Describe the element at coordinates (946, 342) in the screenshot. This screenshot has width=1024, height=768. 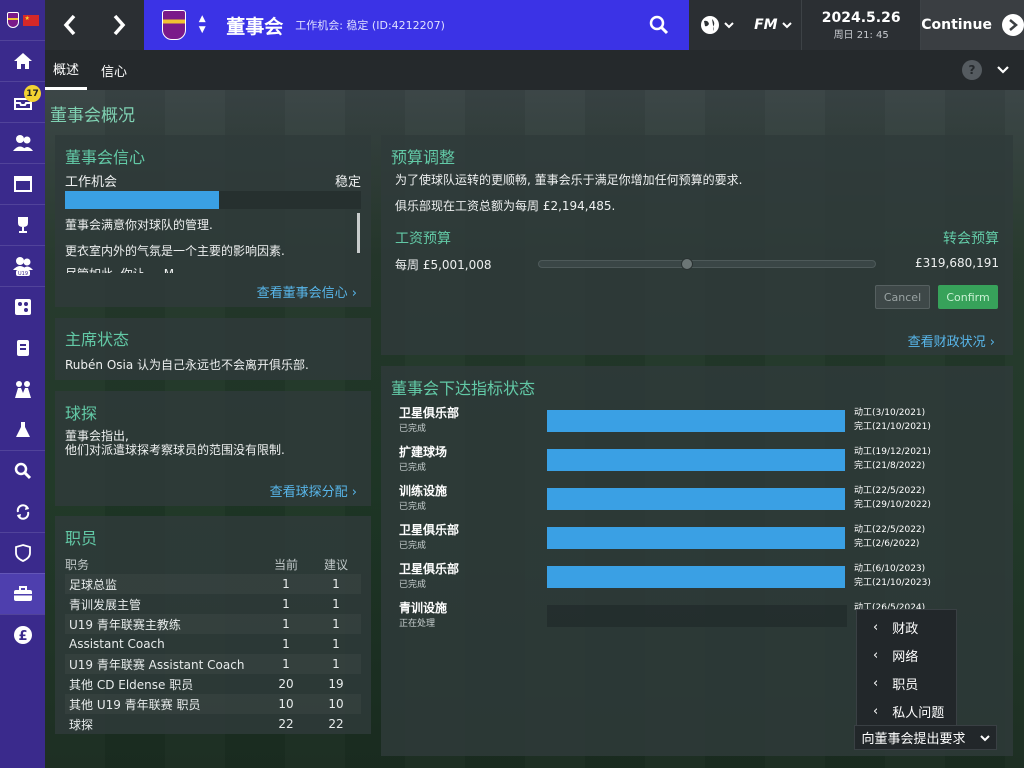
I see `view-finances-label: 查看财政状况` at that location.